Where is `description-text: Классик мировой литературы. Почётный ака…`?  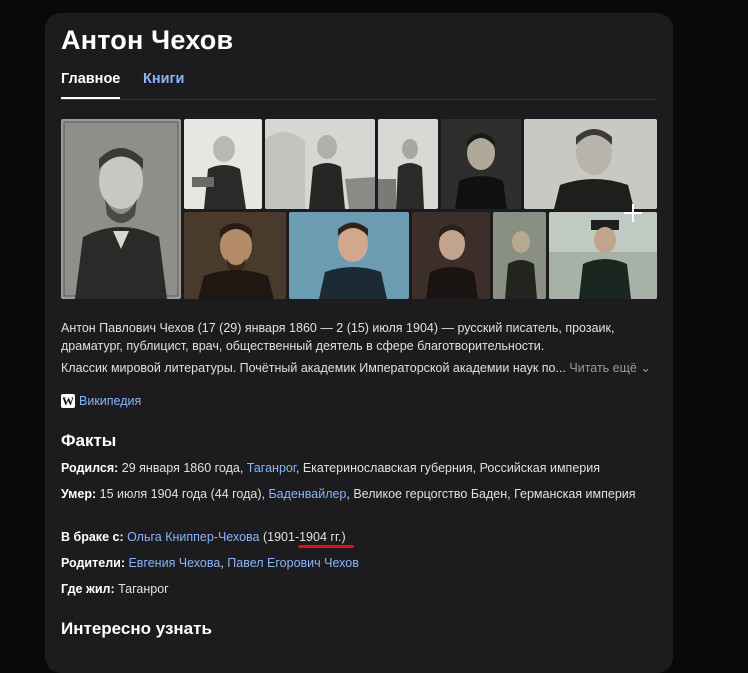
description-text: Классик мировой литературы. Почётный ака… is located at coordinates (313, 368).